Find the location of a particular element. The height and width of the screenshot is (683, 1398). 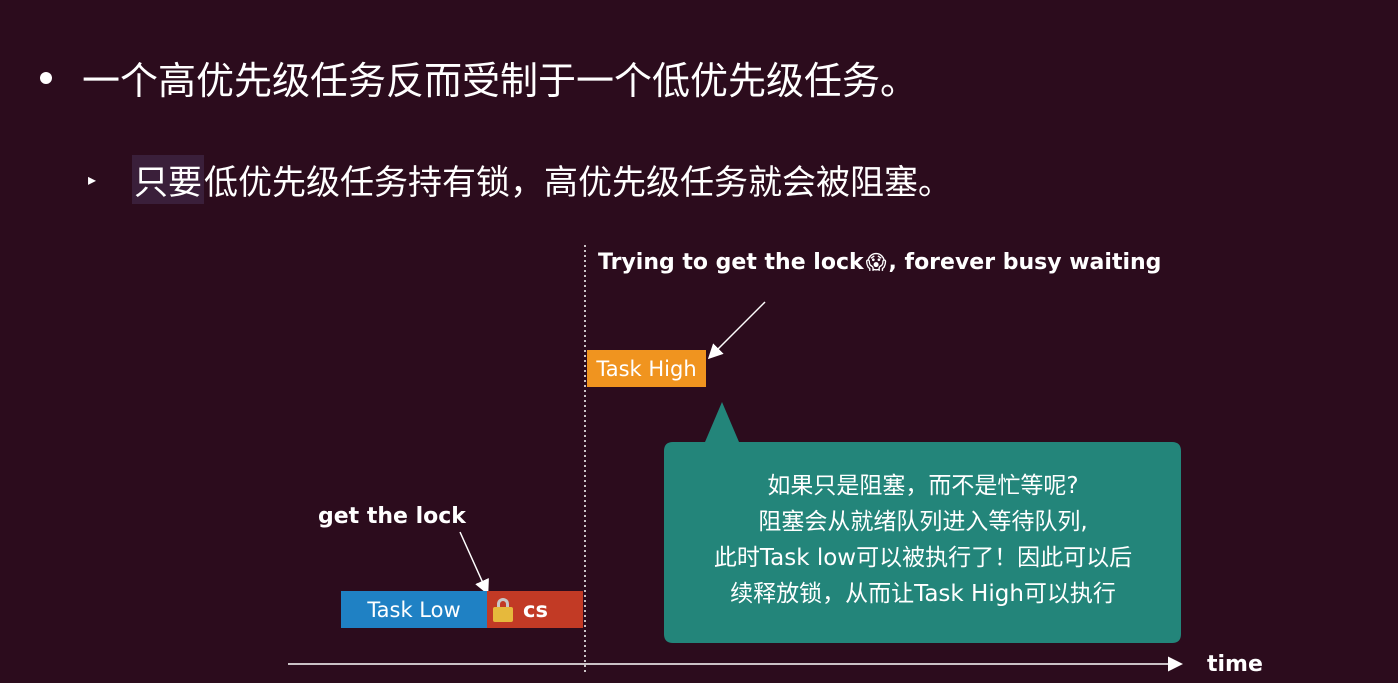

task-low-box: Task Low is located at coordinates (414, 609).